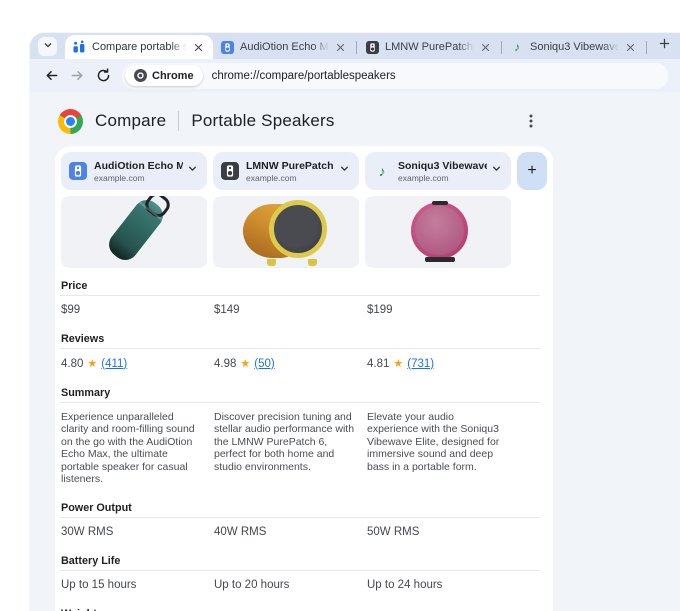 The width and height of the screenshot is (680, 611). Describe the element at coordinates (71, 310) in the screenshot. I see `price-value: $99` at that location.